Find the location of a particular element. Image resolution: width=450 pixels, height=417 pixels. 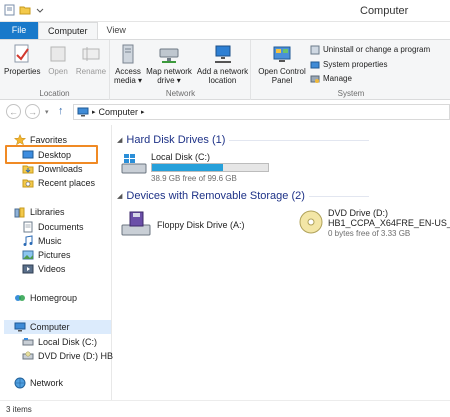

nav-libraries: Libraries is located at coordinates (39, 212).